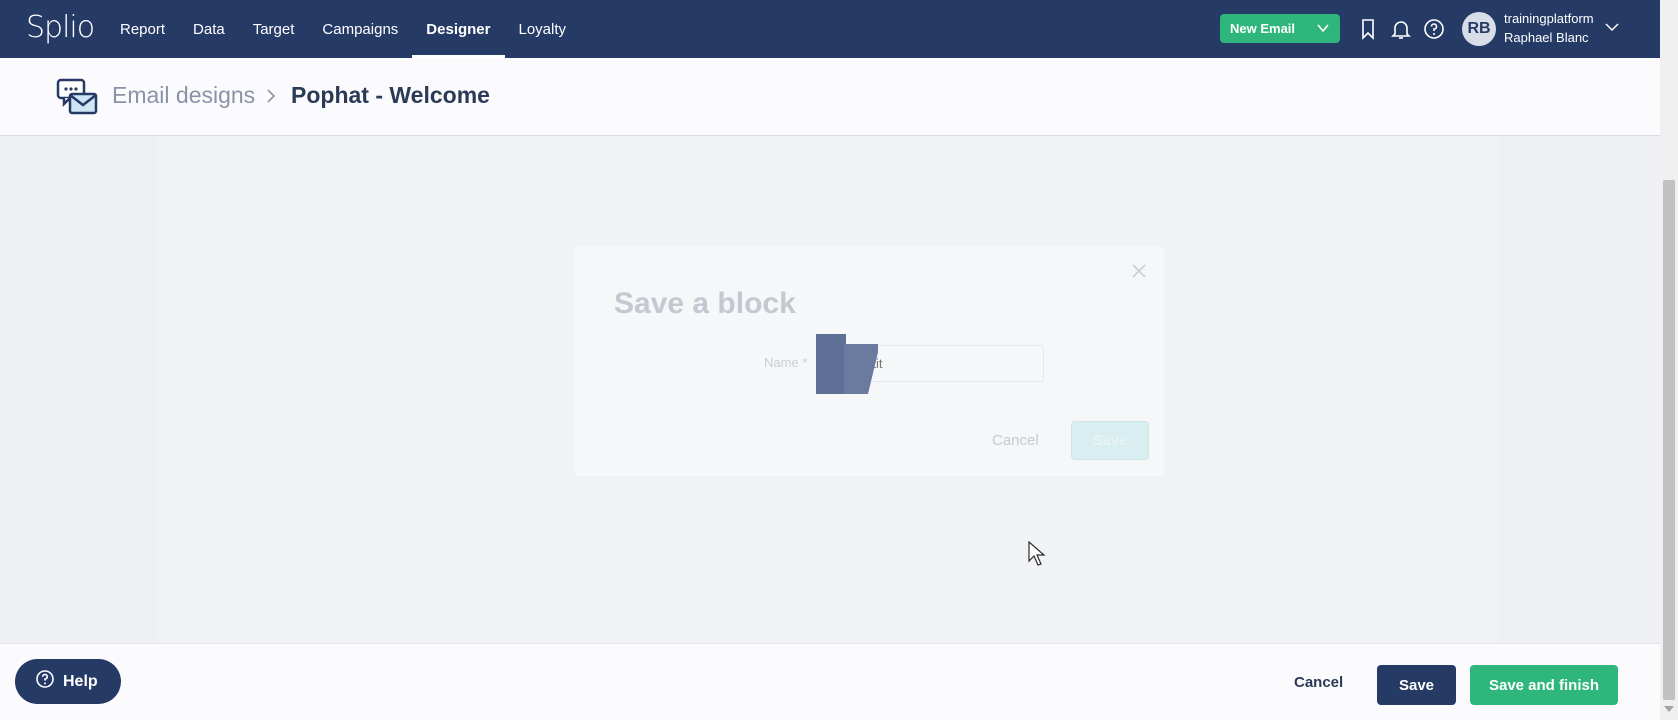  I want to click on cancel-button: Cancel, so click(1318, 682).